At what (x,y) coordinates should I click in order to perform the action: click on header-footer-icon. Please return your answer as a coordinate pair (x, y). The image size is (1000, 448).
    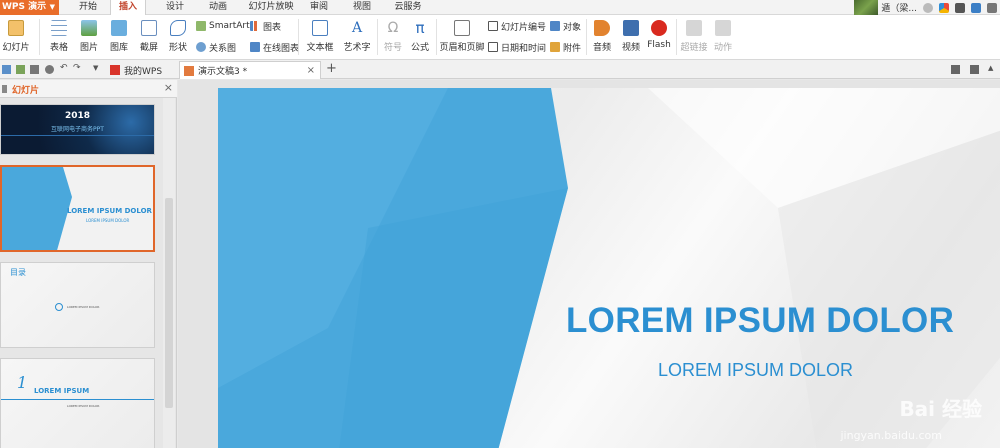
    Looking at the image, I should click on (462, 28).